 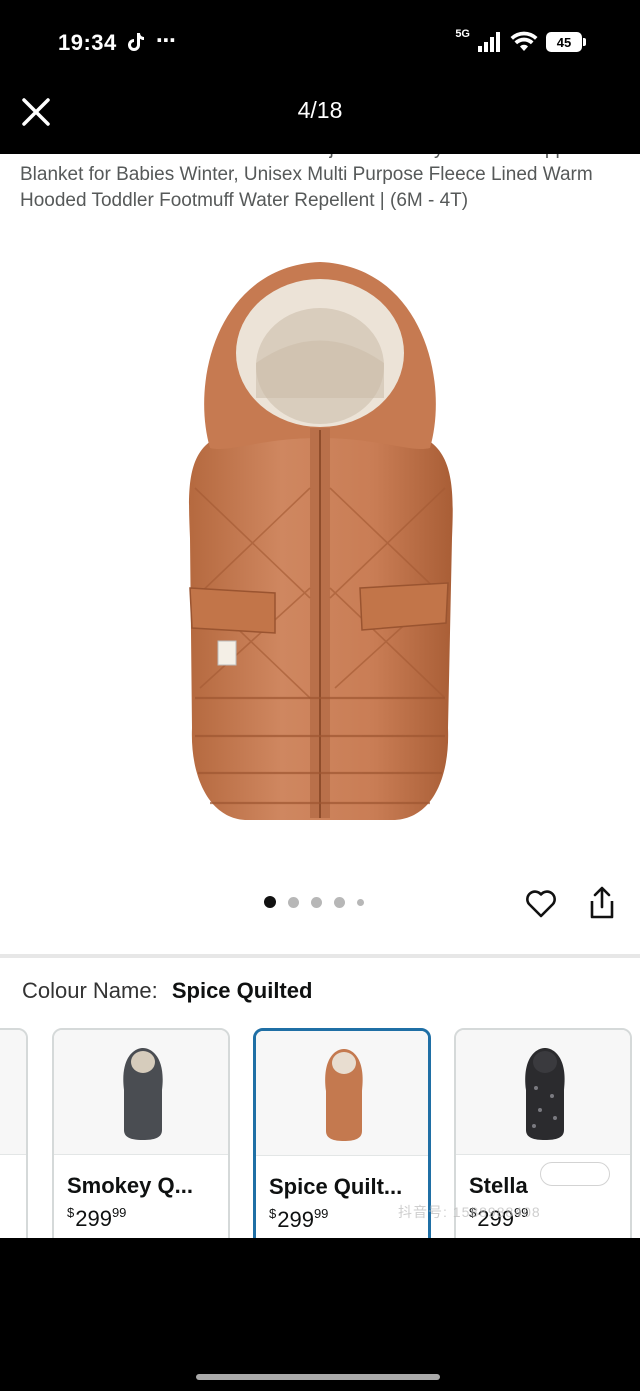 I want to click on share-icon, so click(x=602, y=903).